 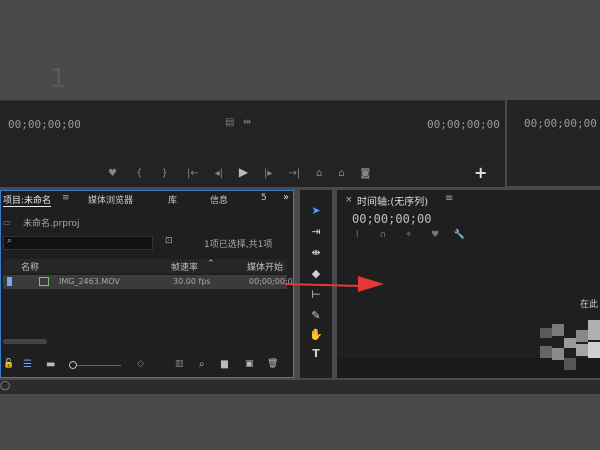 I want to click on step-number: 1, so click(x=58, y=79).